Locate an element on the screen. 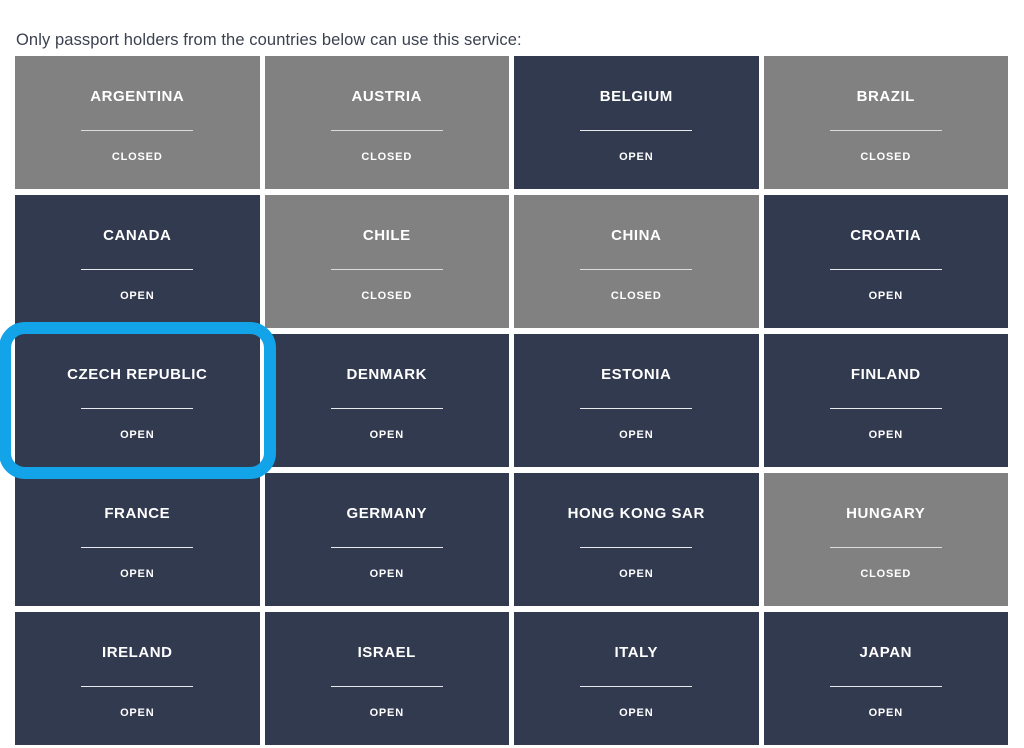 This screenshot has height=748, width=1024. country-tile: ITALY OPEN is located at coordinates (636, 678).